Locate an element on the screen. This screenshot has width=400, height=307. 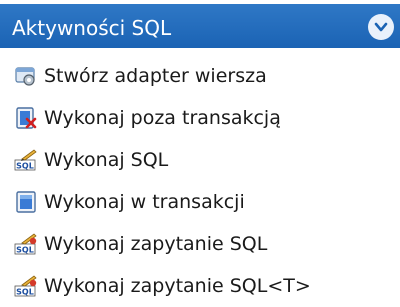
activity-item-label: Stwórz adapter wiersza is located at coordinates (155, 76).